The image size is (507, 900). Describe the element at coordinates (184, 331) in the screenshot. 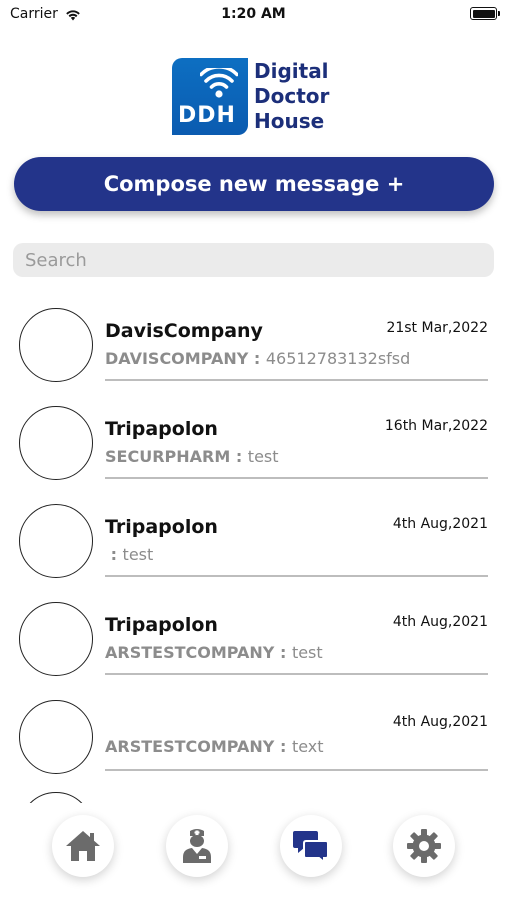

I see `contact-name: DavisCompany` at that location.